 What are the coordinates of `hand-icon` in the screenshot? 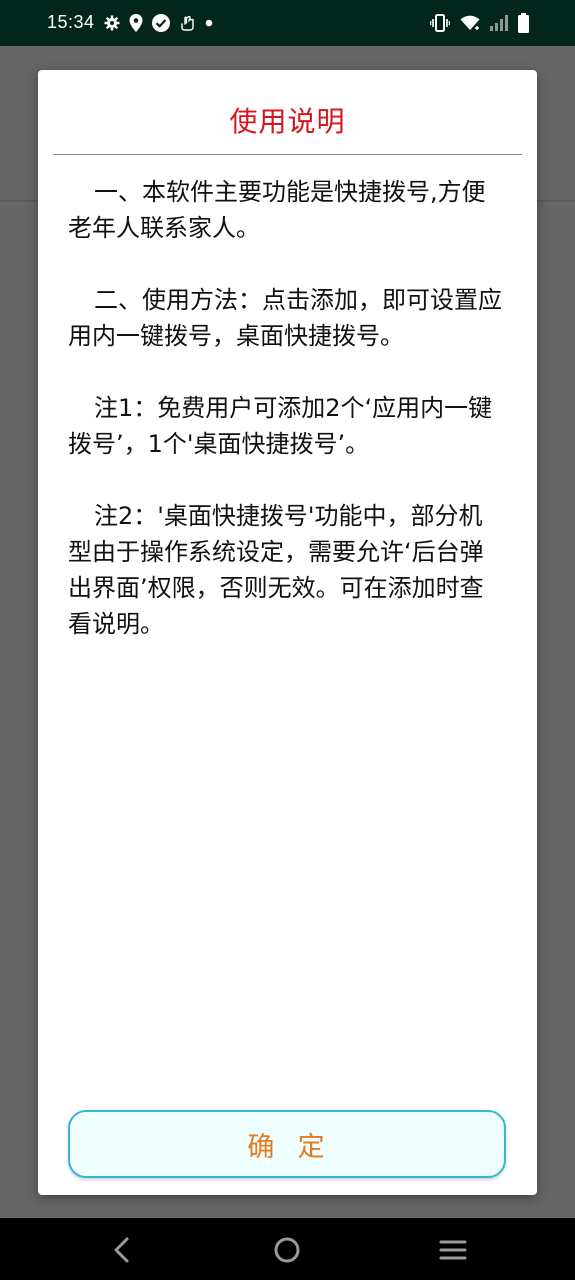 It's located at (187, 23).